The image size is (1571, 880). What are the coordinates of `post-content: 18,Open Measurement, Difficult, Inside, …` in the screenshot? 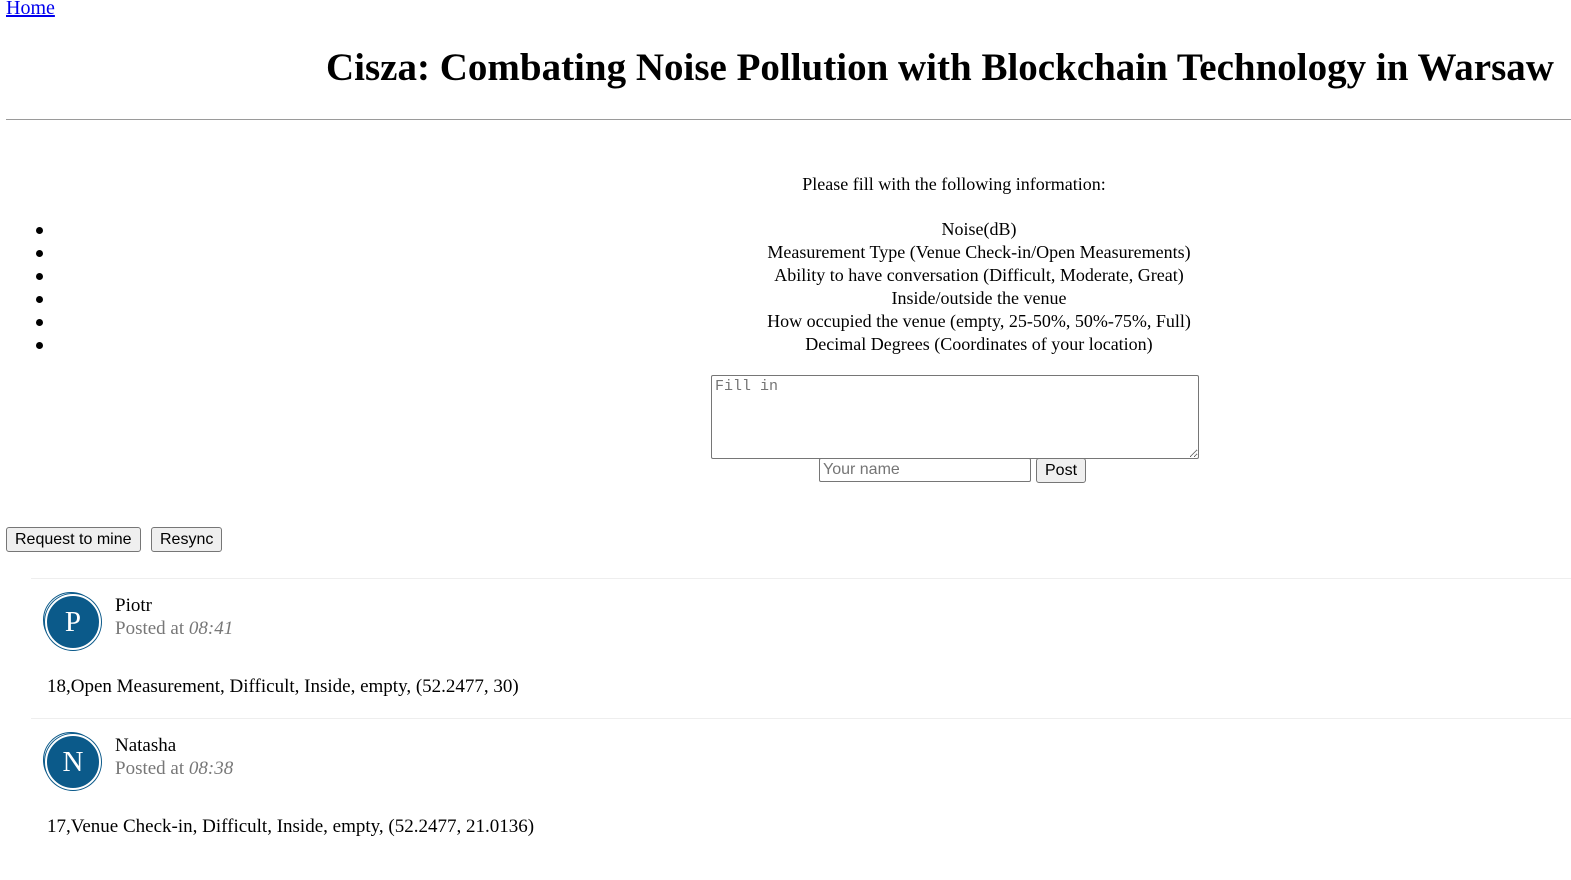 It's located at (283, 686).